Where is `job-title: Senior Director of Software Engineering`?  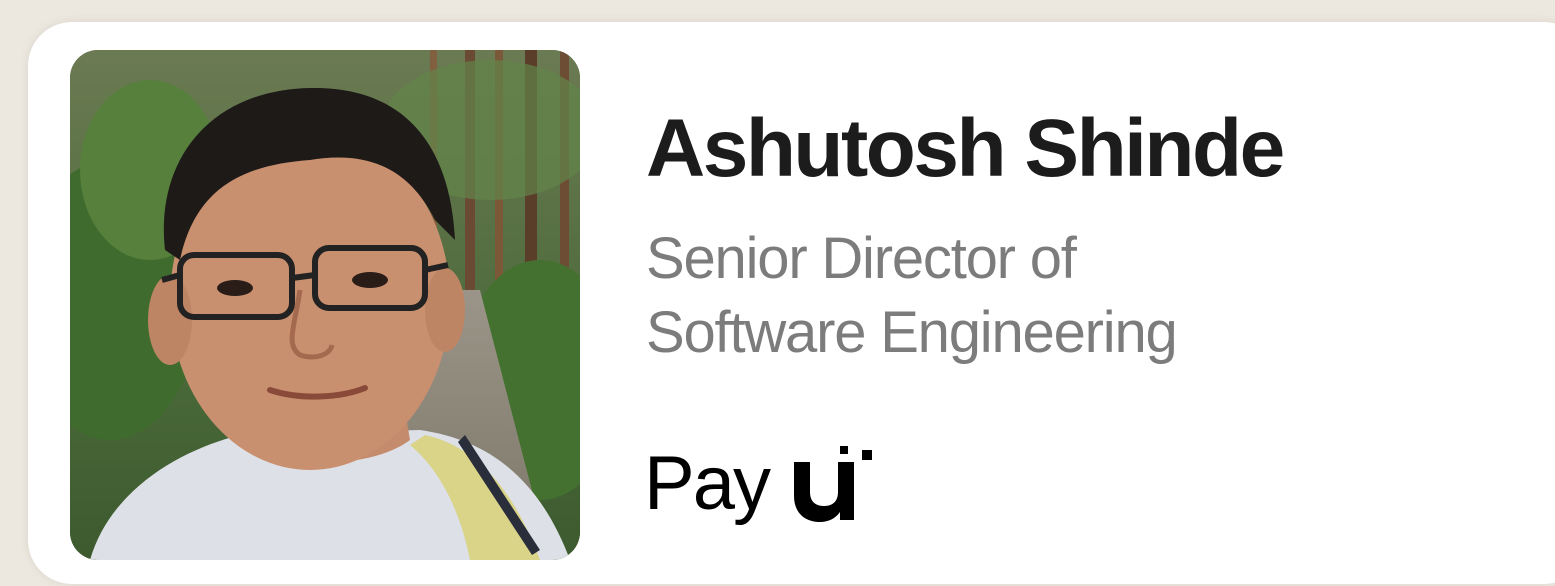
job-title: Senior Director of Software Engineering is located at coordinates (912, 296).